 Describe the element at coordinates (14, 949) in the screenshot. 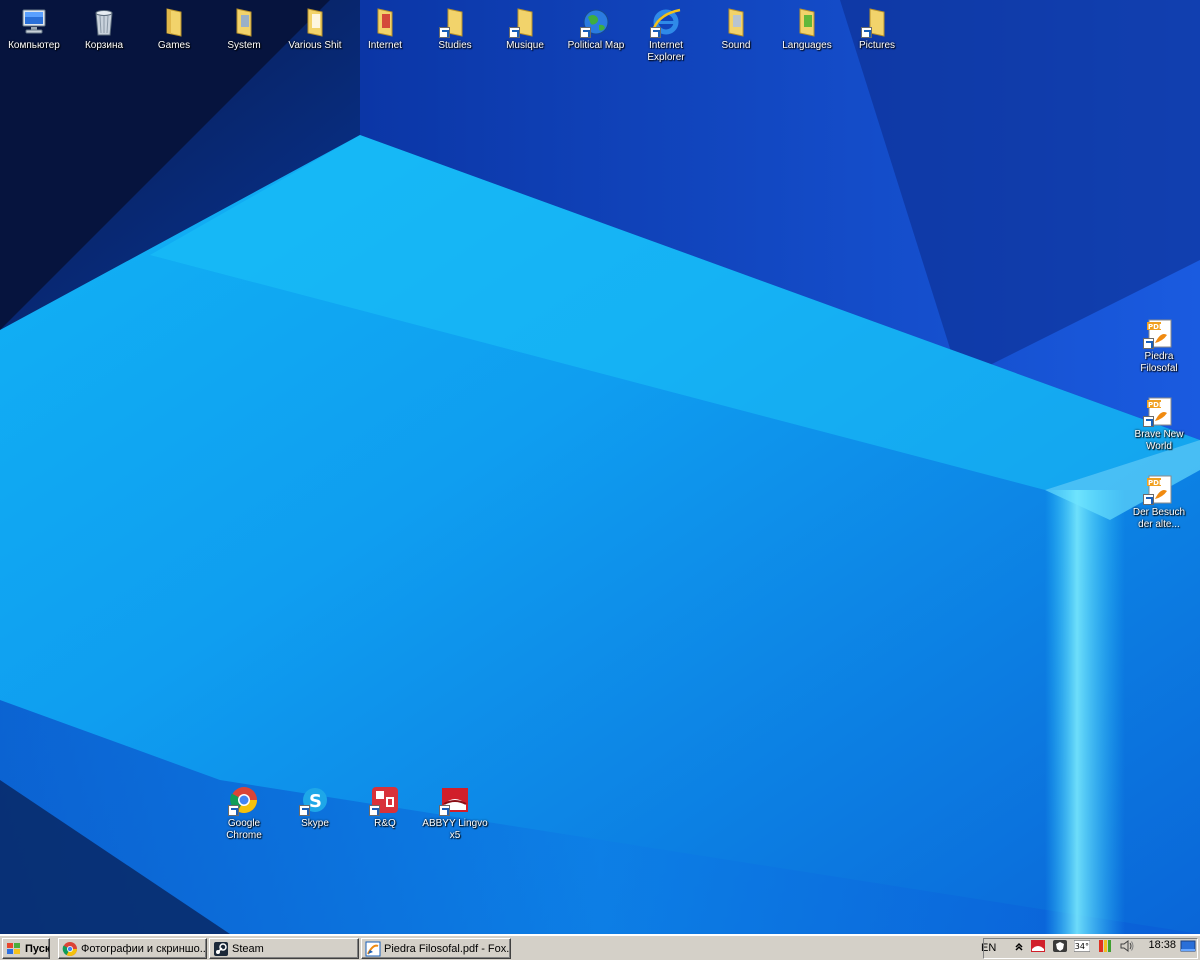

I see `windows-flag-icon` at that location.